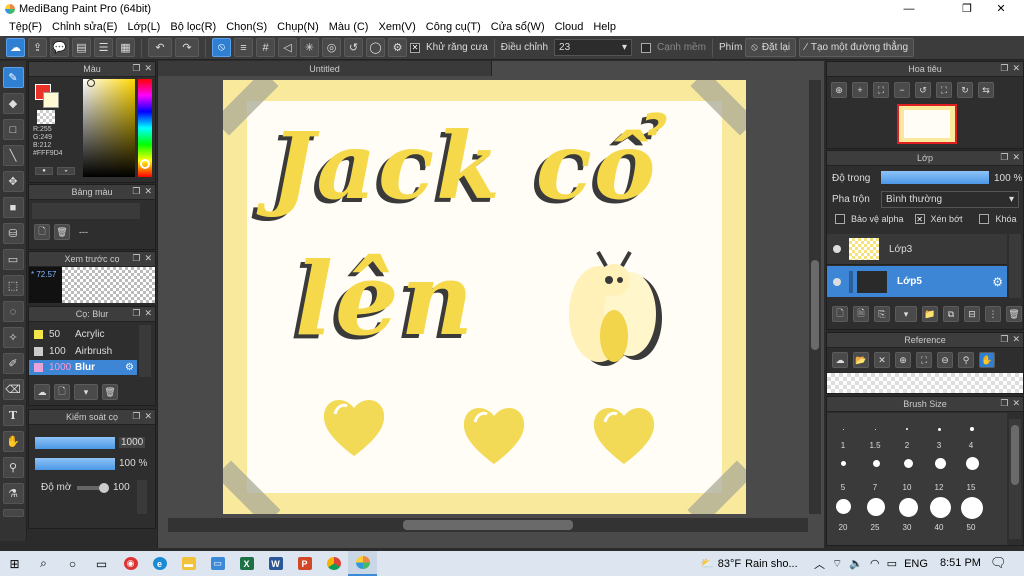 This screenshot has width=1024, height=576. I want to click on perspective-snap-icon: ◁, so click(287, 47).